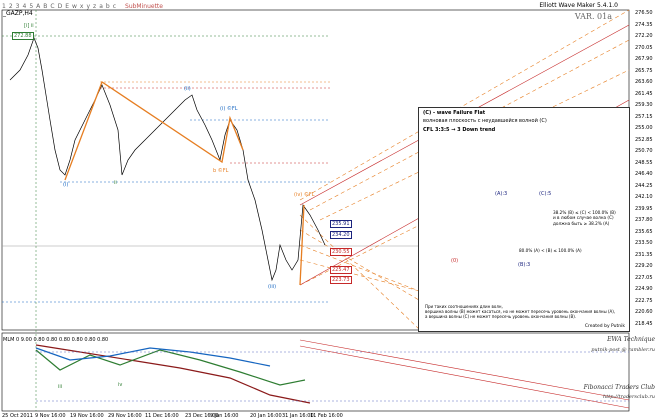  I want to click on y-tick: 246.40, so click(644, 174).